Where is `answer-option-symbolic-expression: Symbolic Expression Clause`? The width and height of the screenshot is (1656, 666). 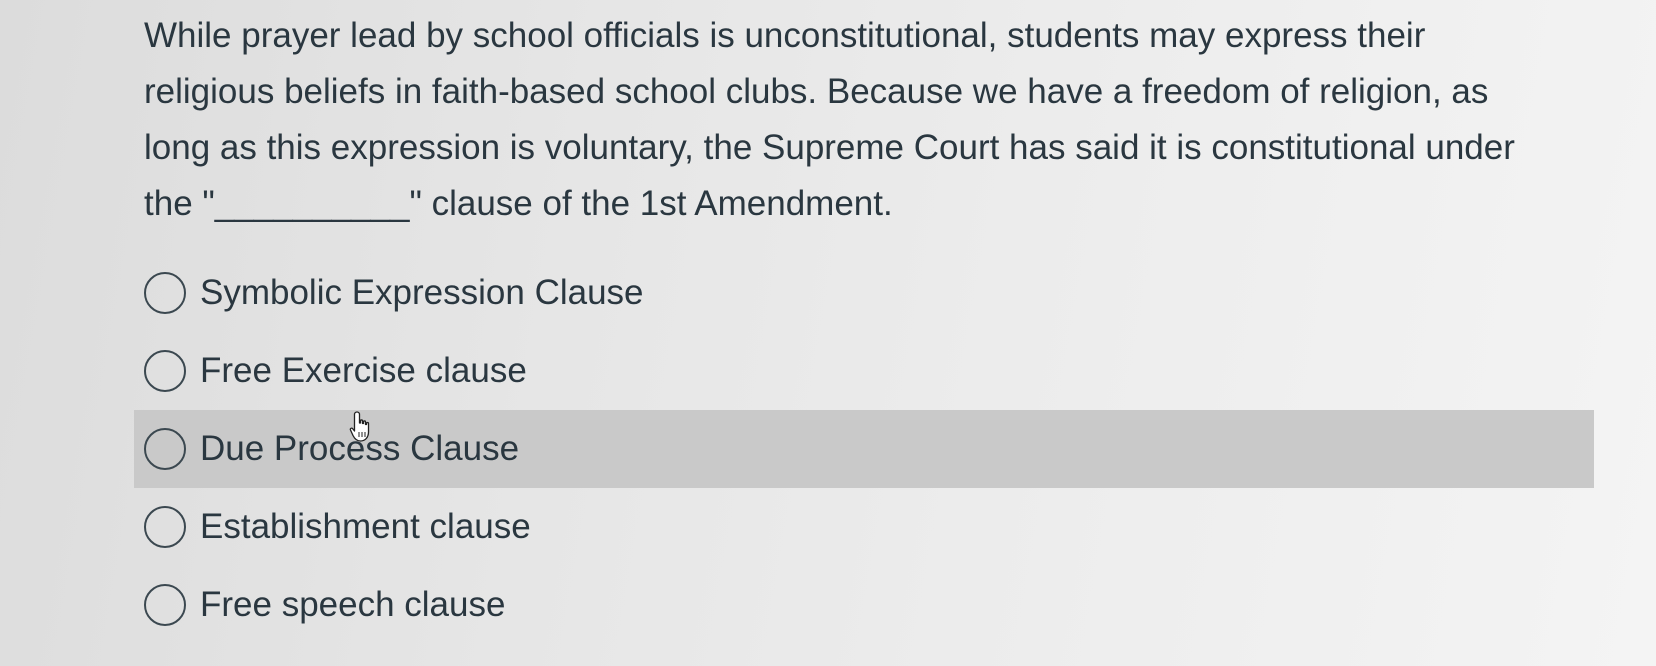 answer-option-symbolic-expression: Symbolic Expression Clause is located at coordinates (864, 293).